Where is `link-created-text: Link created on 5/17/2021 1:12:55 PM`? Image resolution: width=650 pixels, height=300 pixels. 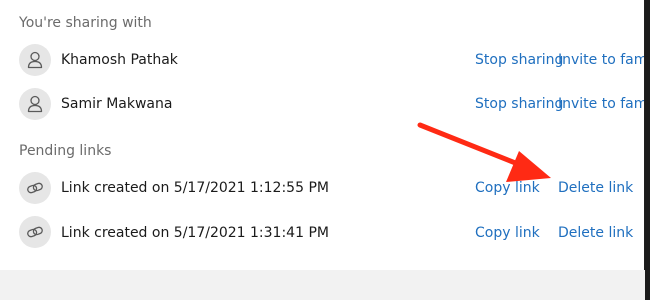 link-created-text: Link created on 5/17/2021 1:12:55 PM is located at coordinates (195, 188).